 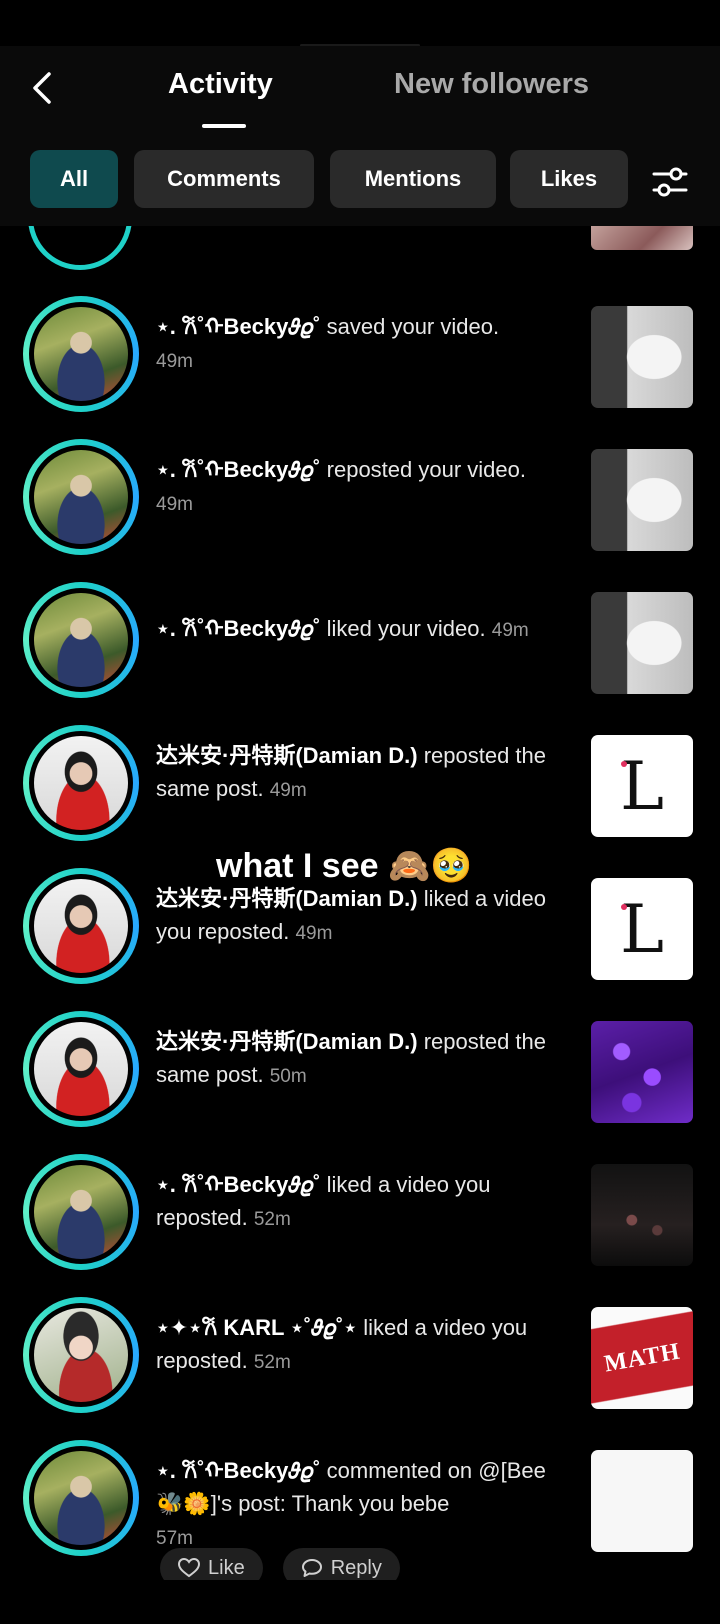 I want to click on action-text: liked your video., so click(x=406, y=628).